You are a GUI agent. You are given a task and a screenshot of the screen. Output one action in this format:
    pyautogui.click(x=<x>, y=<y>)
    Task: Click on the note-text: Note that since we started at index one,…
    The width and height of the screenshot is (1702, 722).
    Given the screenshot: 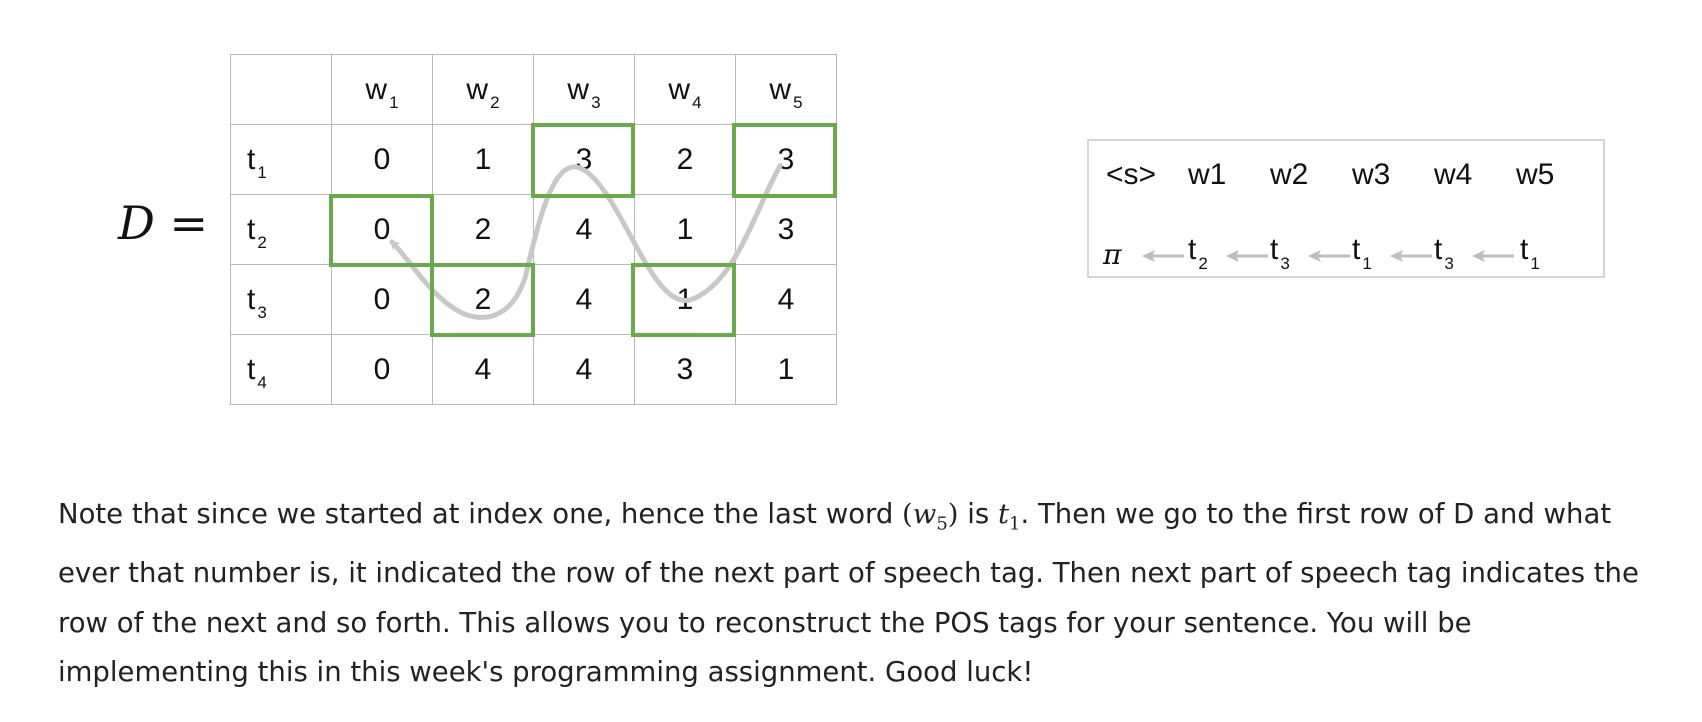 What is the action you would take?
    pyautogui.click(x=480, y=514)
    